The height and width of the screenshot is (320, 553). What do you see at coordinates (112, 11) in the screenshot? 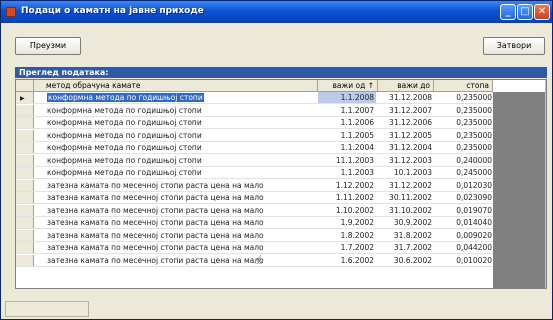
I see `window-title: Подаци о каматн на јавне приходе` at bounding box center [112, 11].